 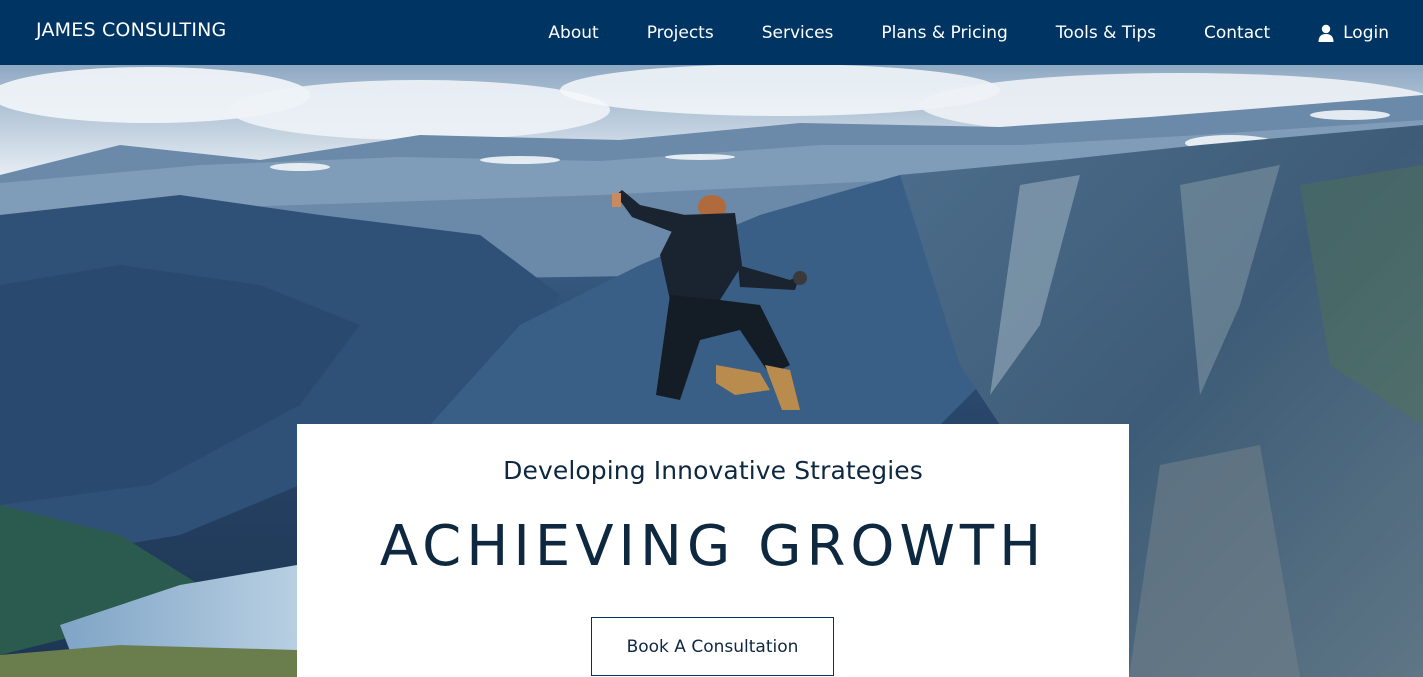 I want to click on nav-link-contact: Contact, so click(x=1237, y=33).